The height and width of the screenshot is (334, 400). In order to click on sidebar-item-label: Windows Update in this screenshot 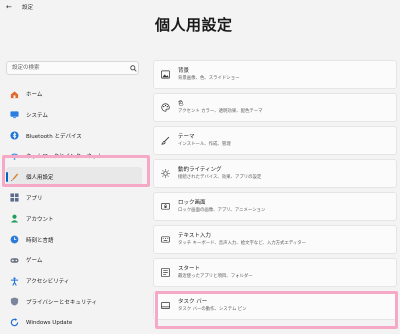, I will do `click(49, 322)`.